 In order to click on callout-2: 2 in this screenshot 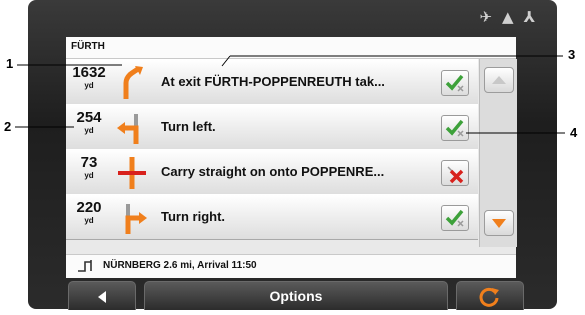, I will do `click(8, 126)`.